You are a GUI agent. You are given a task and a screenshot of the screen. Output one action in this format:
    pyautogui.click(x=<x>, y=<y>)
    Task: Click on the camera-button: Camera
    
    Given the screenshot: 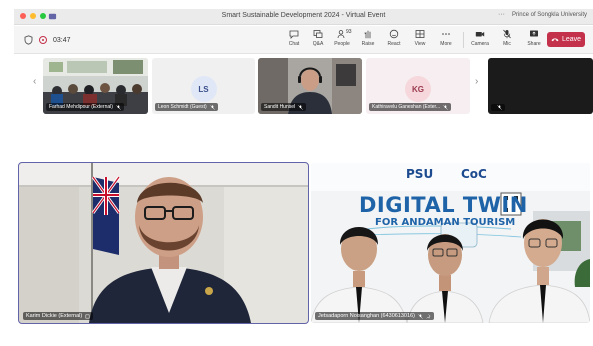 What is the action you would take?
    pyautogui.click(x=480, y=40)
    